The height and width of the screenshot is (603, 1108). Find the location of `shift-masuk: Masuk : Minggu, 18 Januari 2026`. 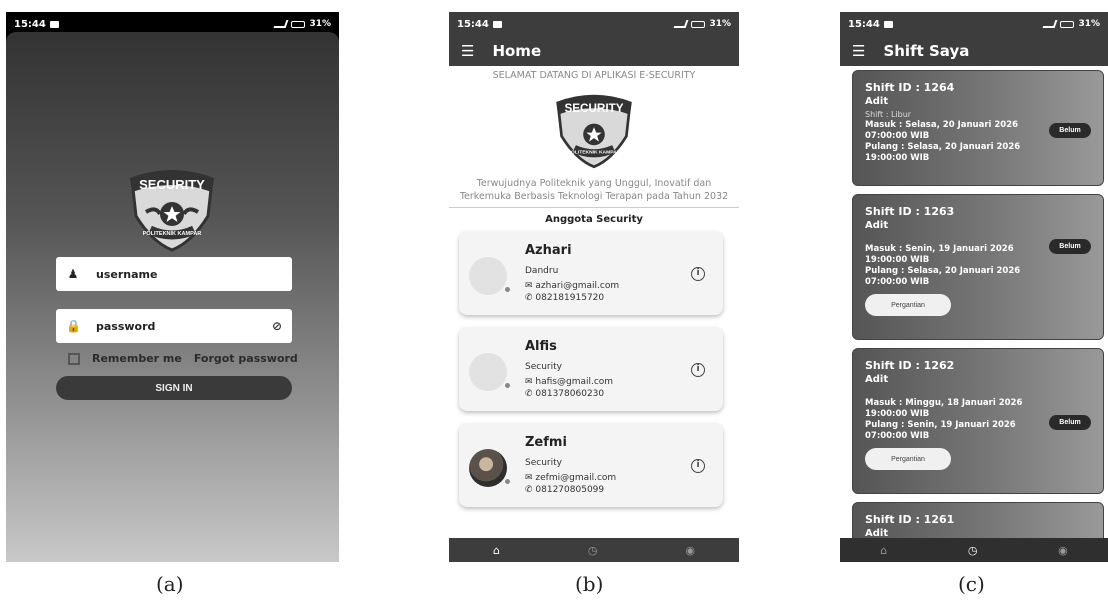

shift-masuk: Masuk : Minggu, 18 Januari 2026 is located at coordinates (944, 403).